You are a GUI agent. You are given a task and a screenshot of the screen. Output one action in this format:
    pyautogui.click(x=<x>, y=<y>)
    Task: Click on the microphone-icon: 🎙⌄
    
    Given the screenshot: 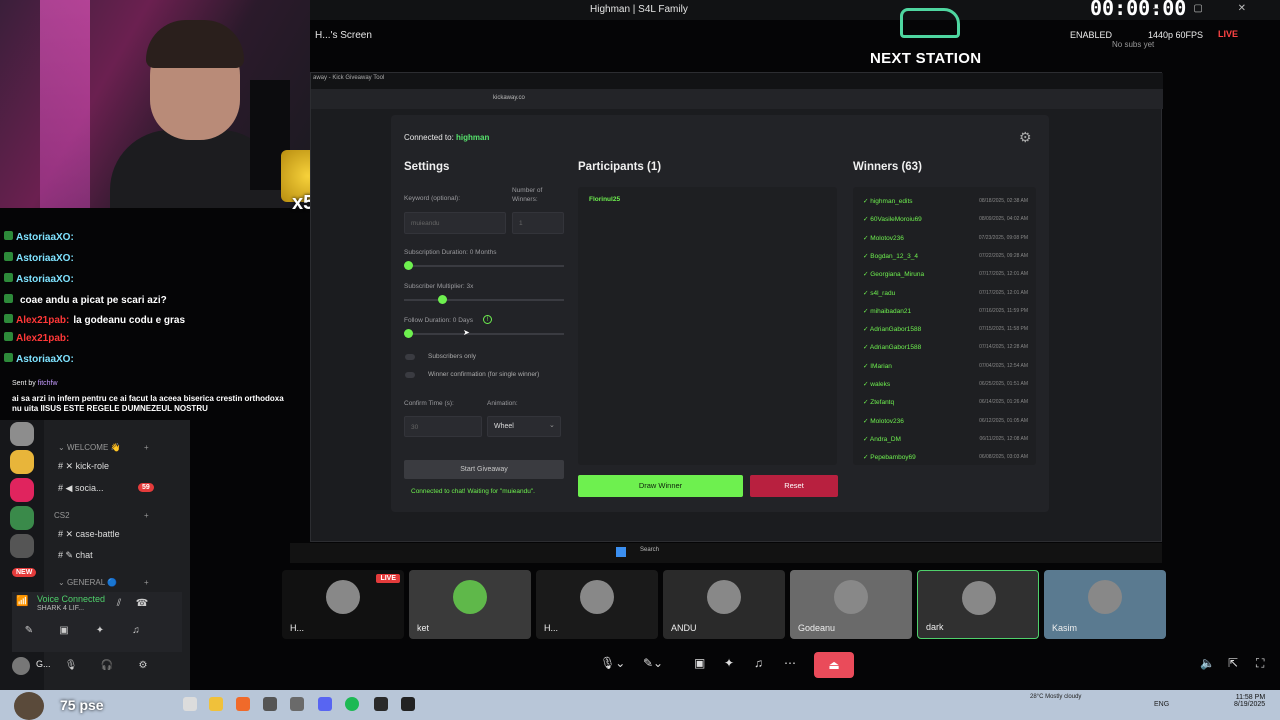 What is the action you would take?
    pyautogui.click(x=612, y=663)
    